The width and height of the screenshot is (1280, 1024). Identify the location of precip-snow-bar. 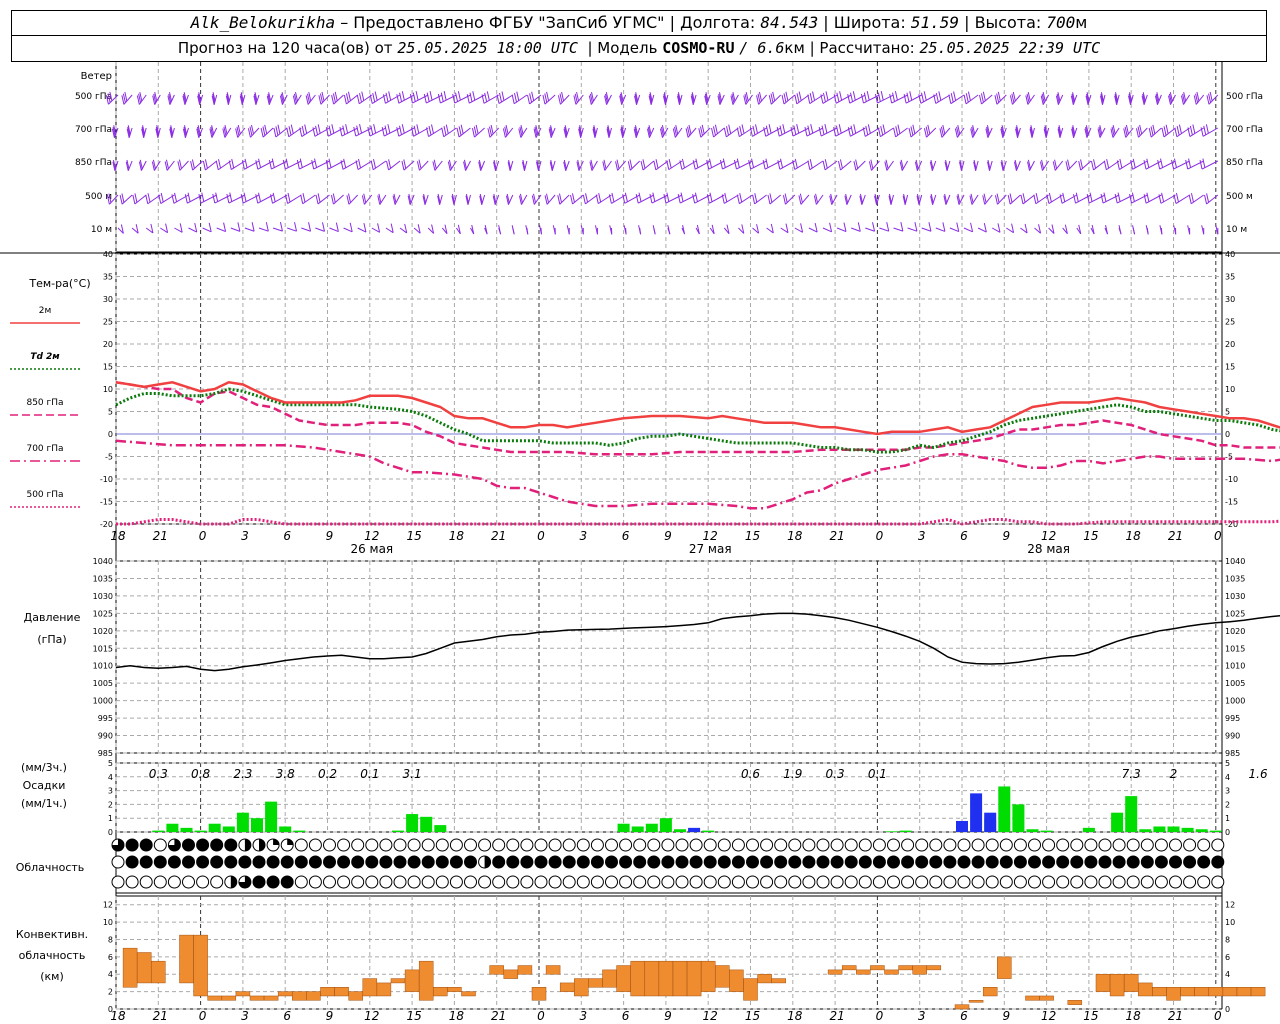
(962, 826).